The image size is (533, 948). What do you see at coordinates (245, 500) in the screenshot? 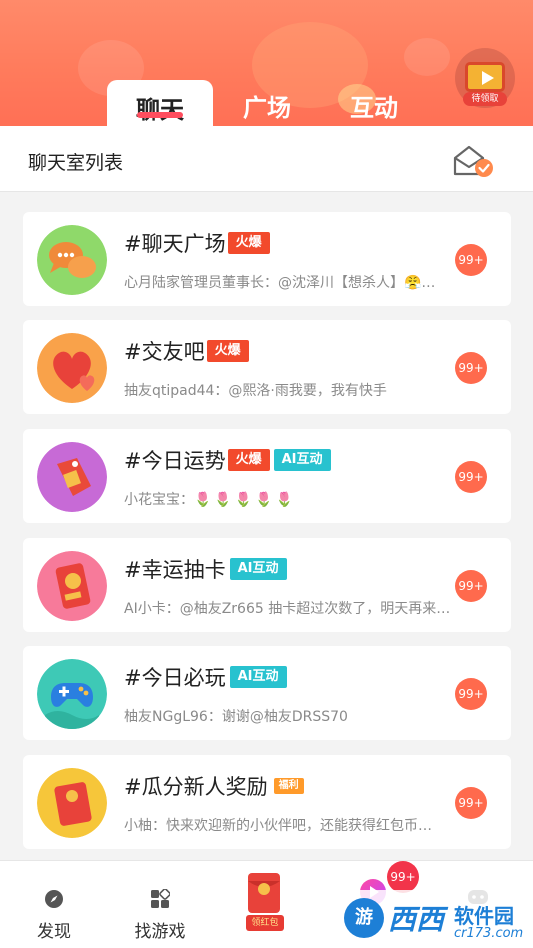
I see `flower-emoji: 🌷🌷🌷🌷🌷` at bounding box center [245, 500].